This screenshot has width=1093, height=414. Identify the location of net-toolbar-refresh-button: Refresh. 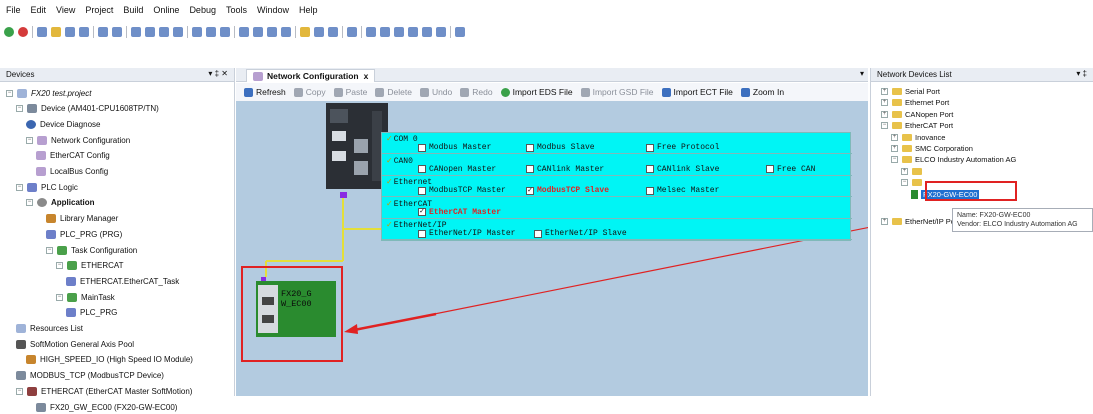
(265, 92).